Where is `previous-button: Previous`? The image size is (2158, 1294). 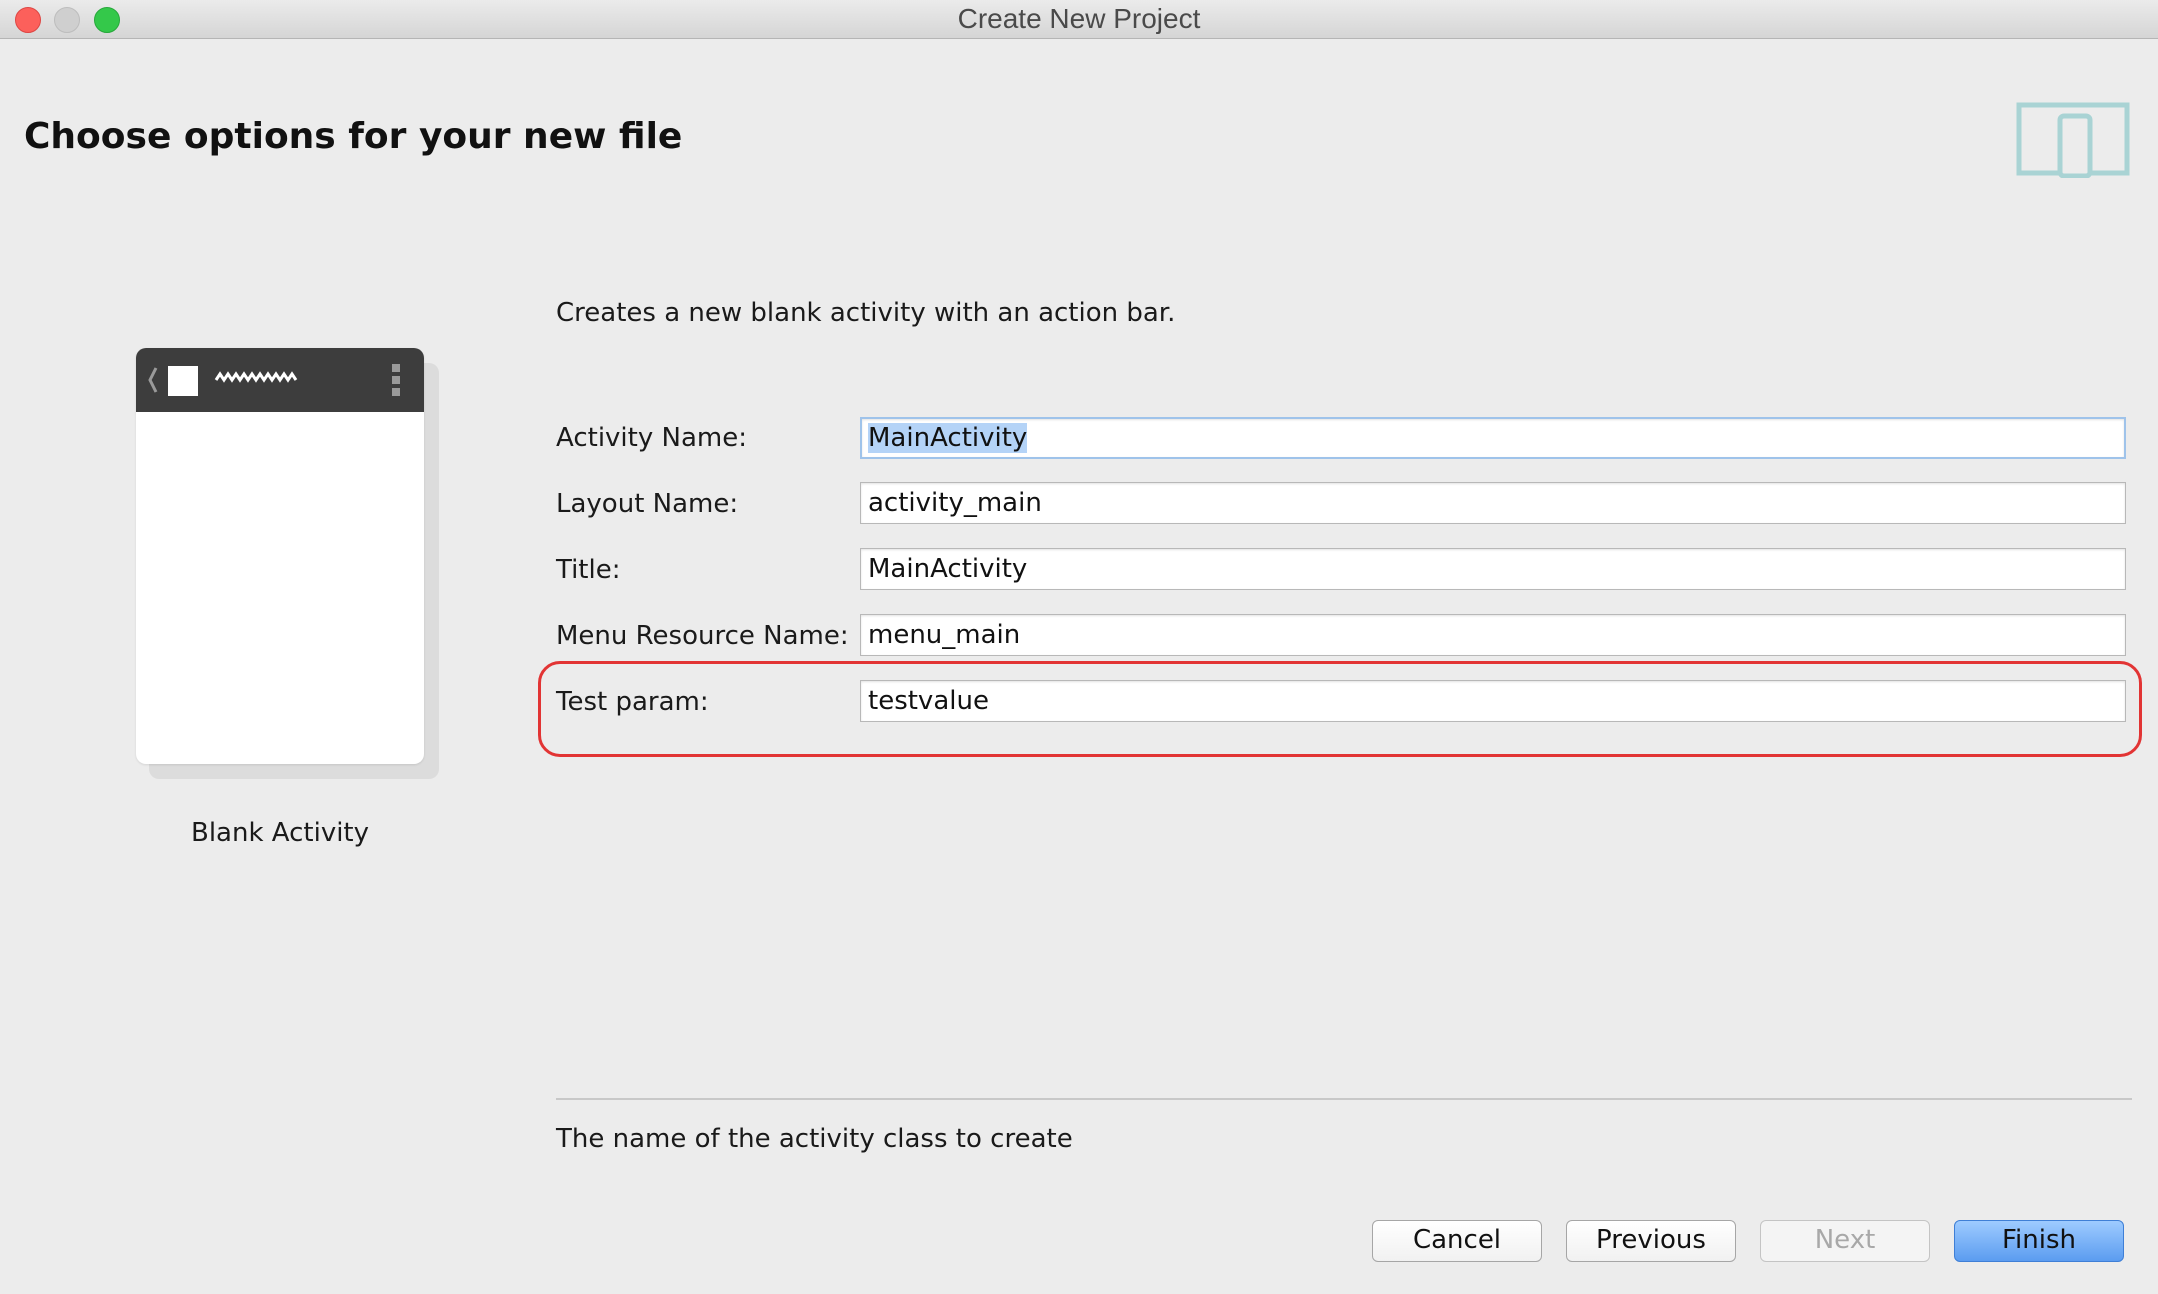 previous-button: Previous is located at coordinates (1651, 1241).